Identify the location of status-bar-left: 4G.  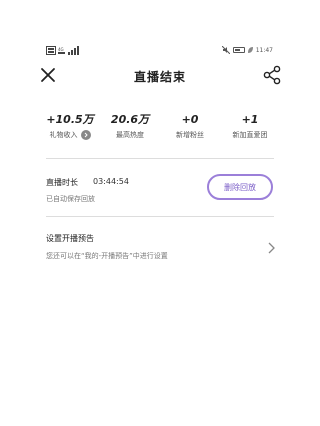
(64, 50).